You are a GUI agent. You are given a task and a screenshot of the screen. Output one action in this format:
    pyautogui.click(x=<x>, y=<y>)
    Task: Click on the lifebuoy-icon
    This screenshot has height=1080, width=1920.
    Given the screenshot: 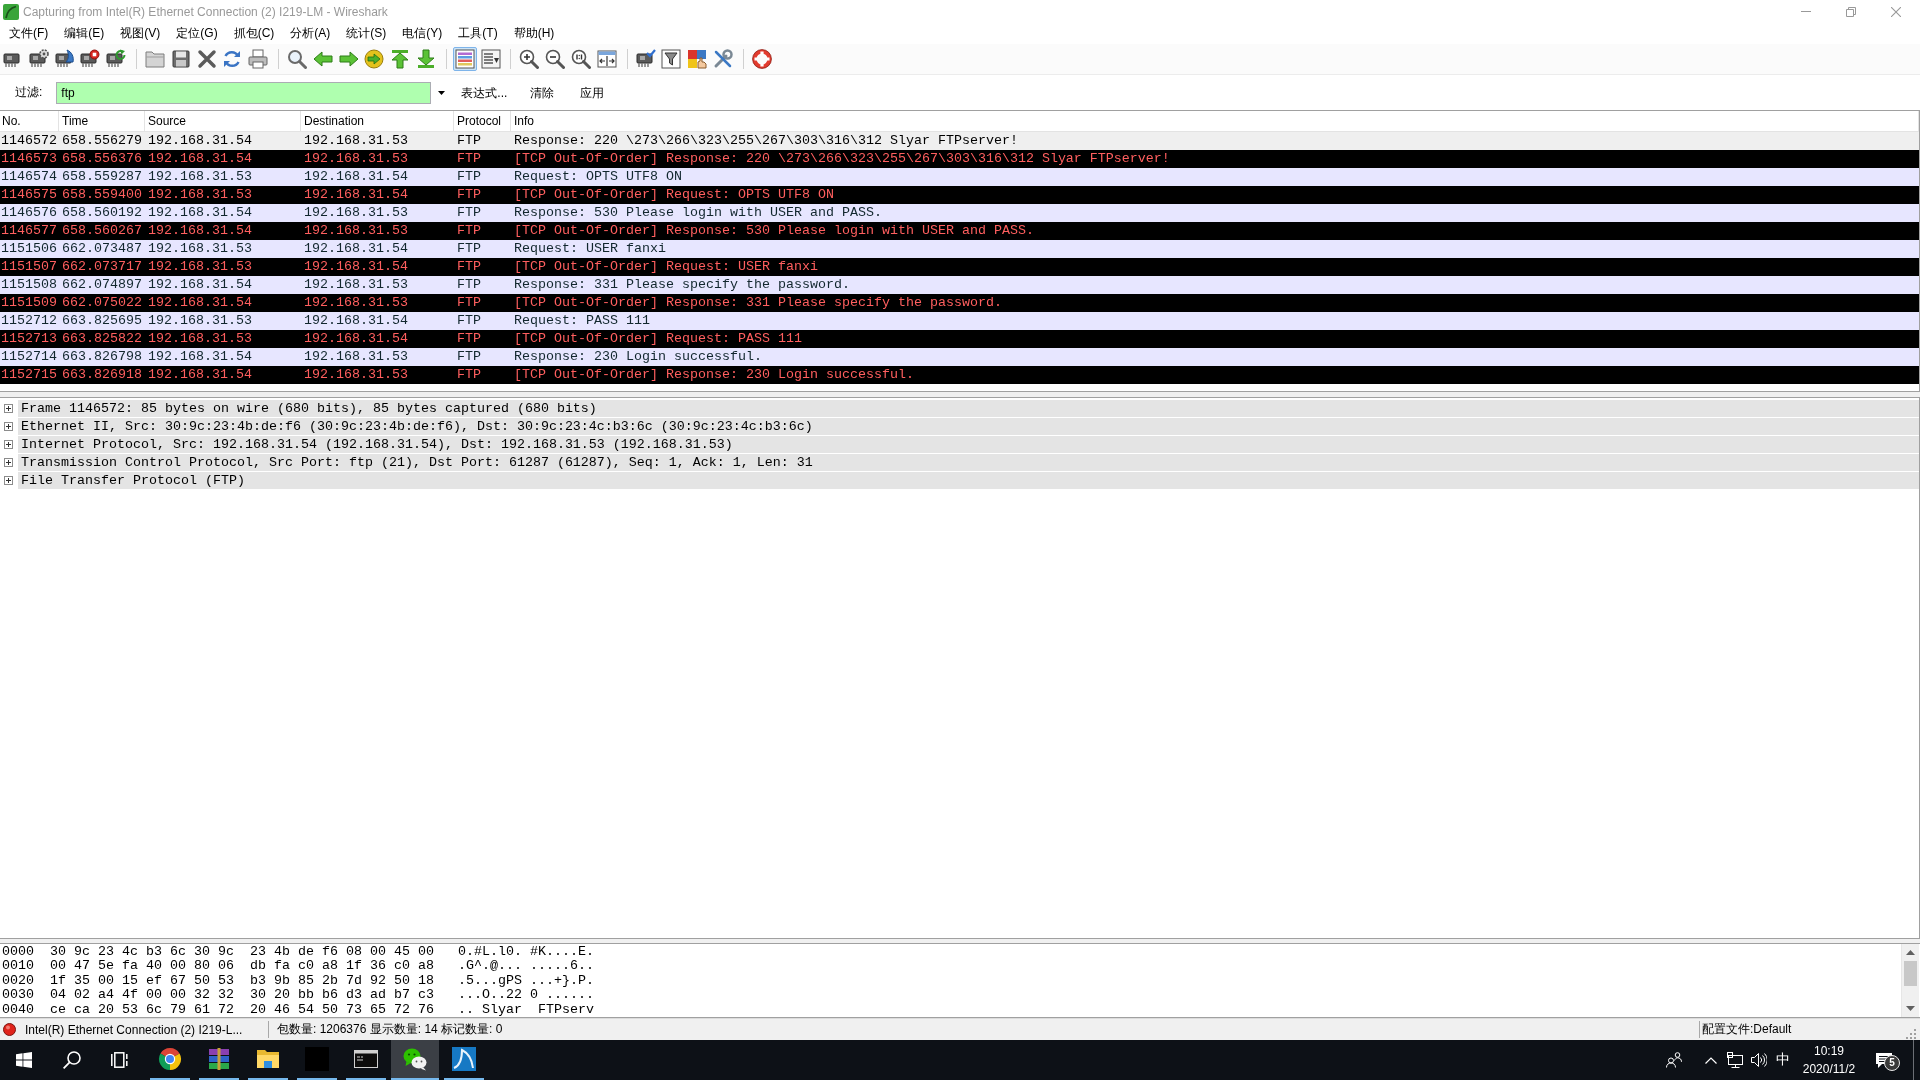 What is the action you would take?
    pyautogui.click(x=761, y=59)
    